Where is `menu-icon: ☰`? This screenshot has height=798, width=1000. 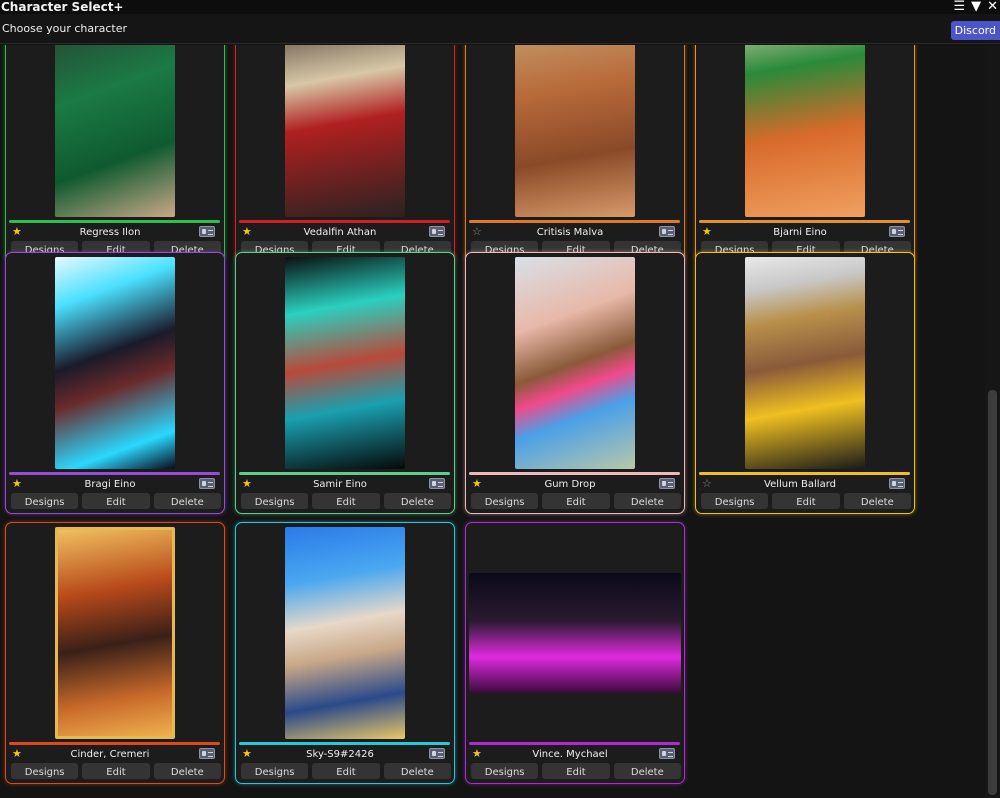 menu-icon: ☰ is located at coordinates (959, 6).